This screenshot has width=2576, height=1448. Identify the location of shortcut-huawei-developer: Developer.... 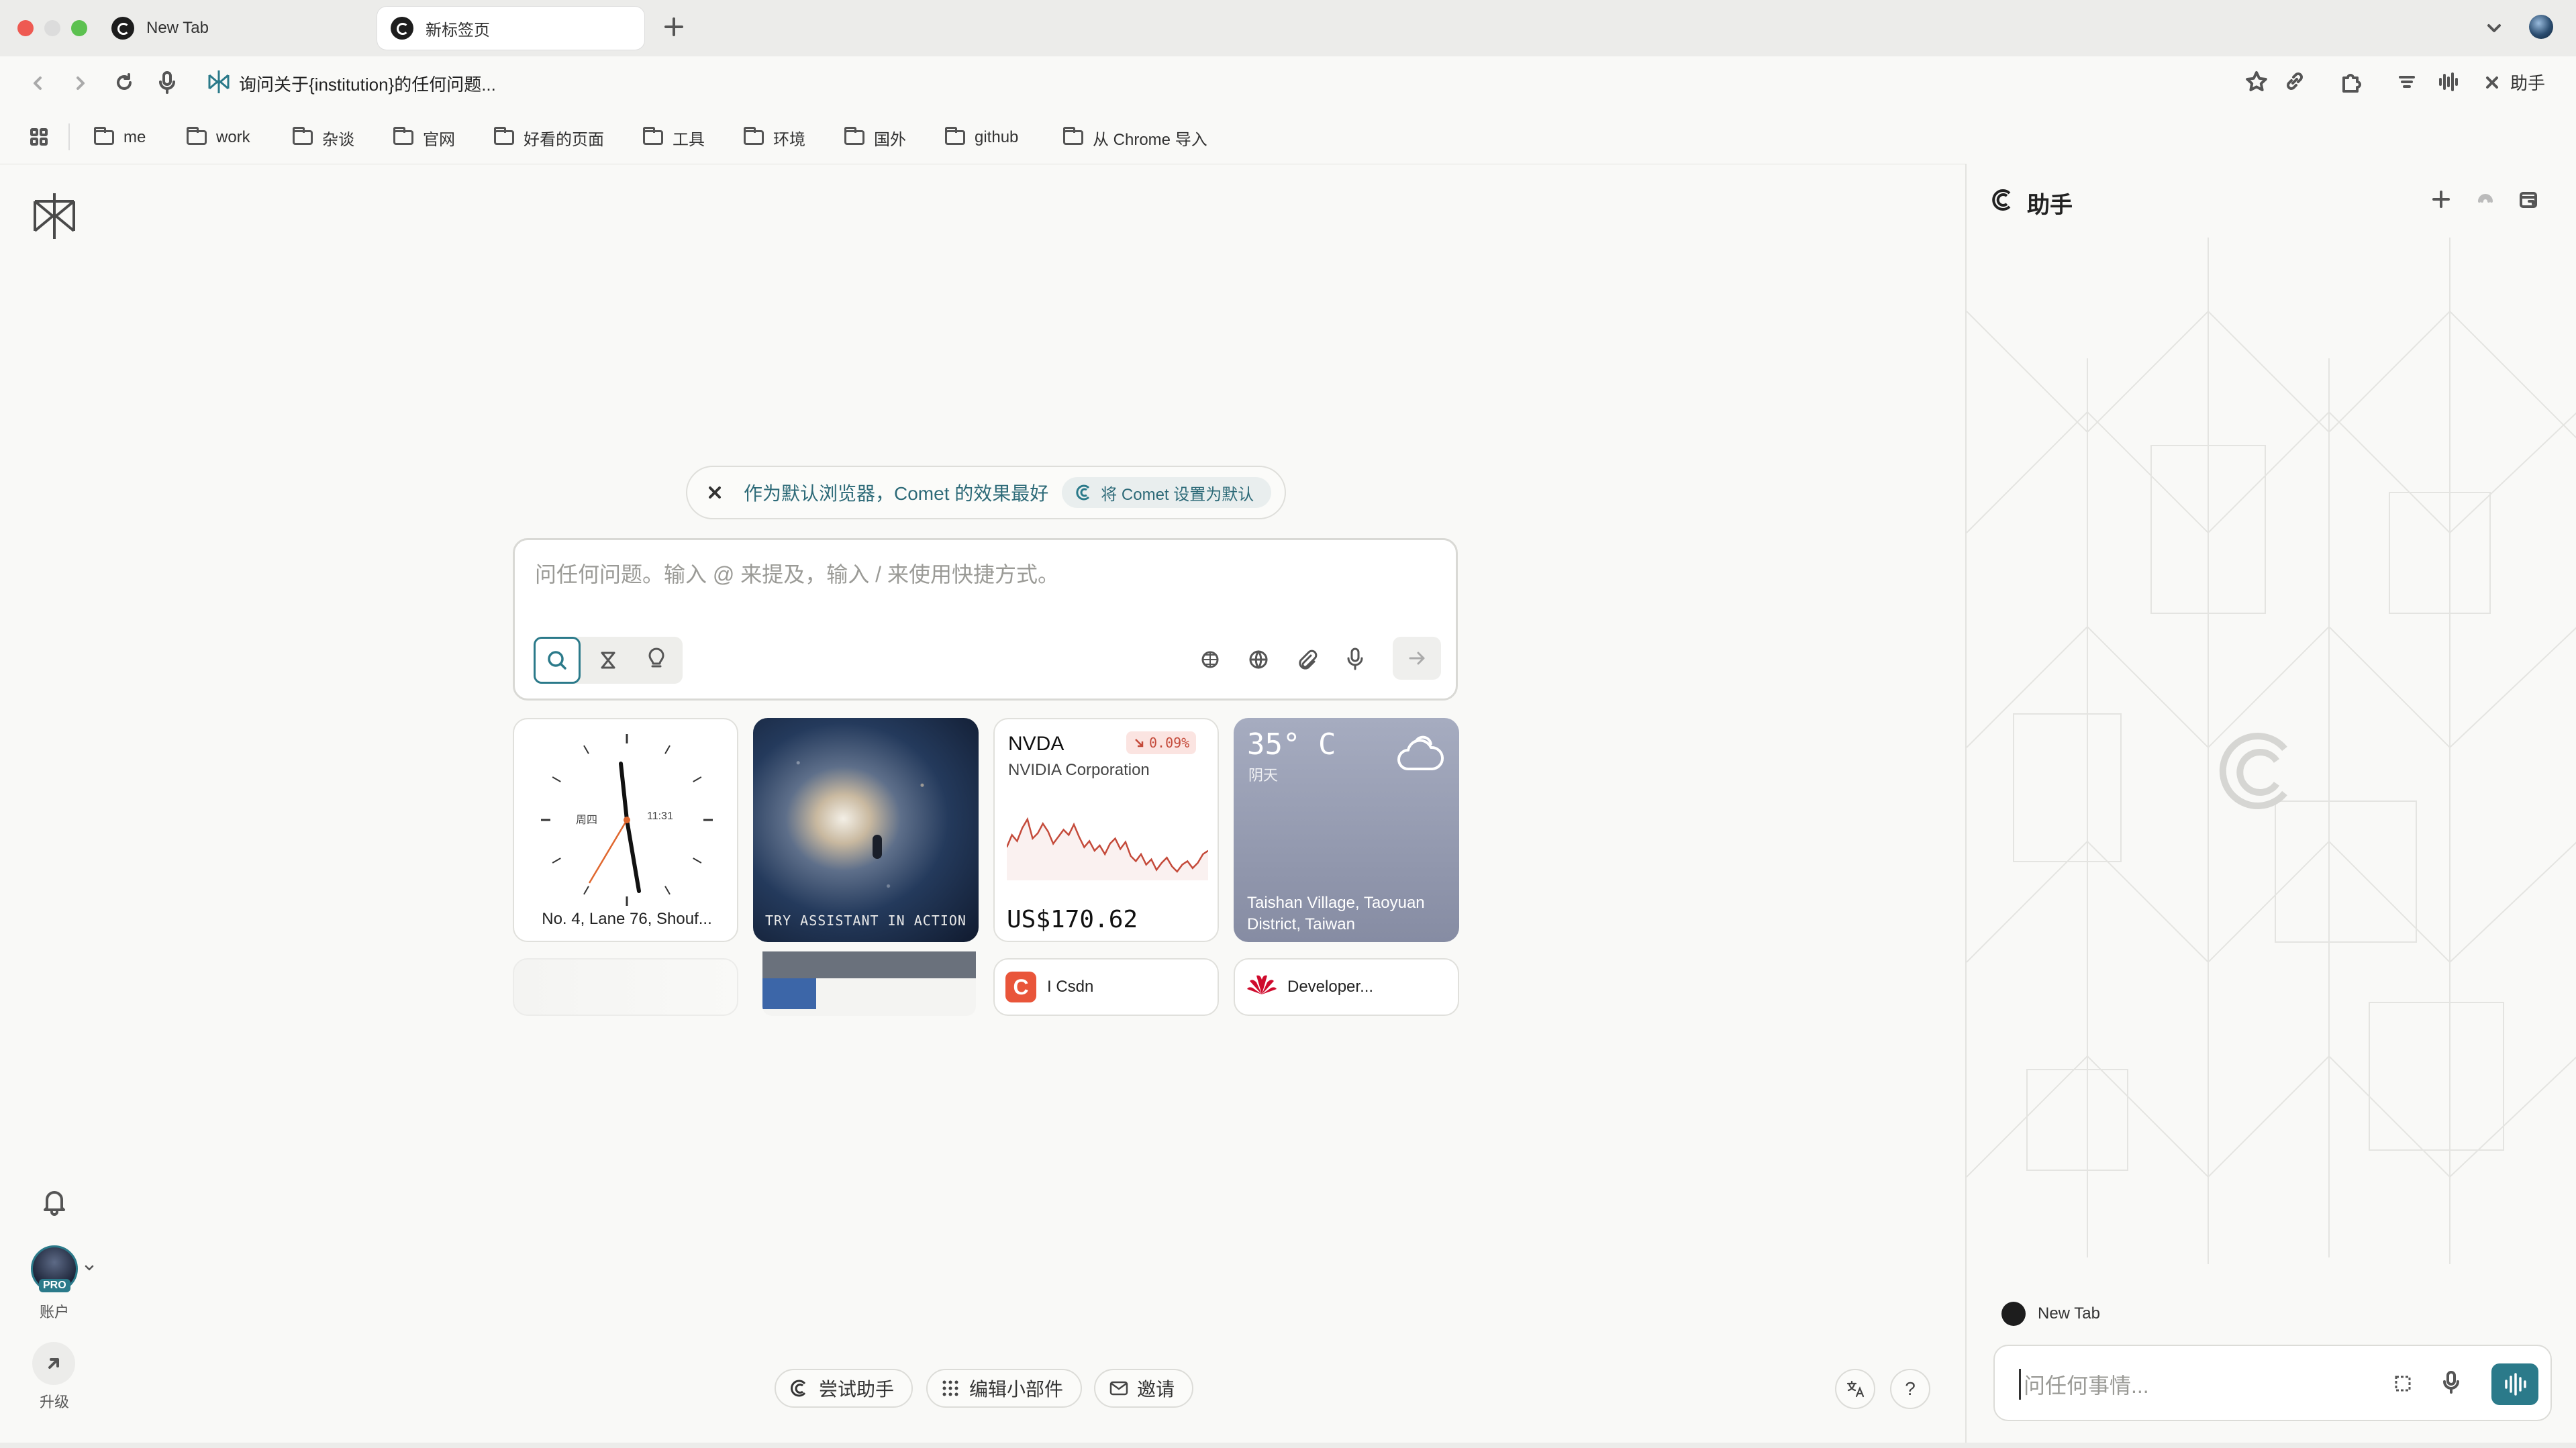
(1346, 987).